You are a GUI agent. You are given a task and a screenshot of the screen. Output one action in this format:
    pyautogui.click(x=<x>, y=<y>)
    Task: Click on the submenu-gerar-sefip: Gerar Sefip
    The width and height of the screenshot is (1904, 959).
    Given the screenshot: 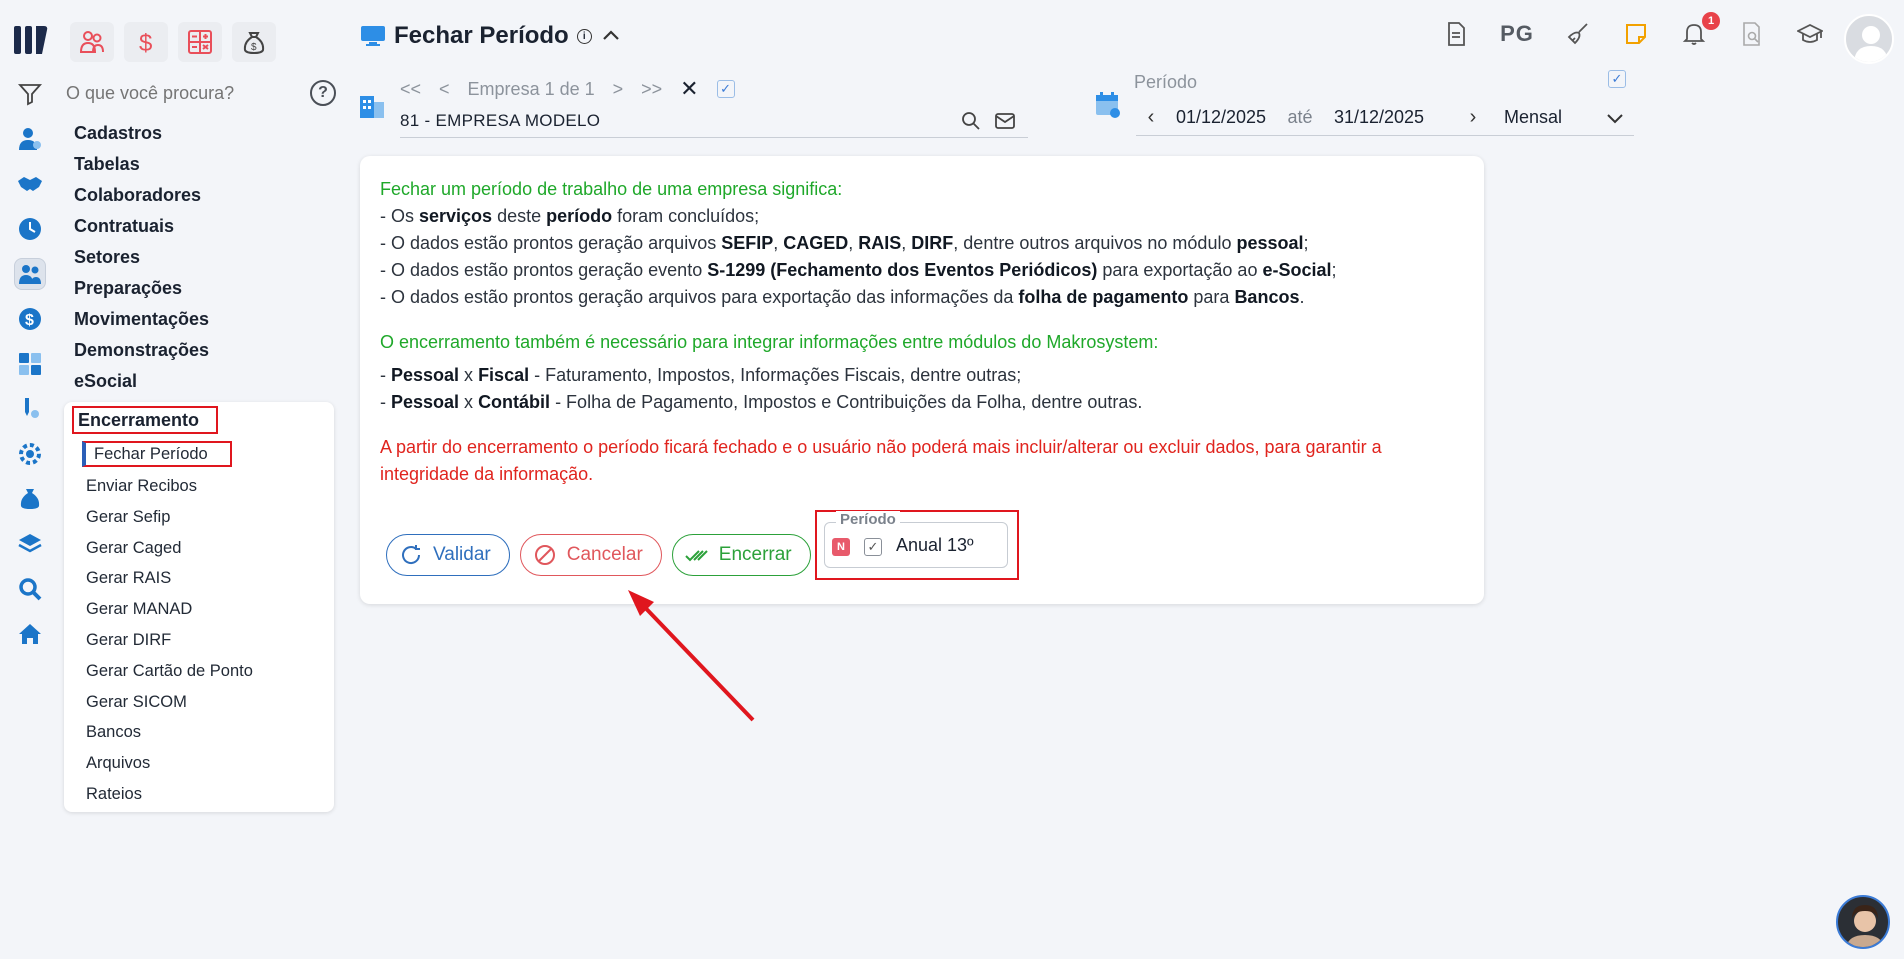 What is the action you would take?
    pyautogui.click(x=169, y=517)
    